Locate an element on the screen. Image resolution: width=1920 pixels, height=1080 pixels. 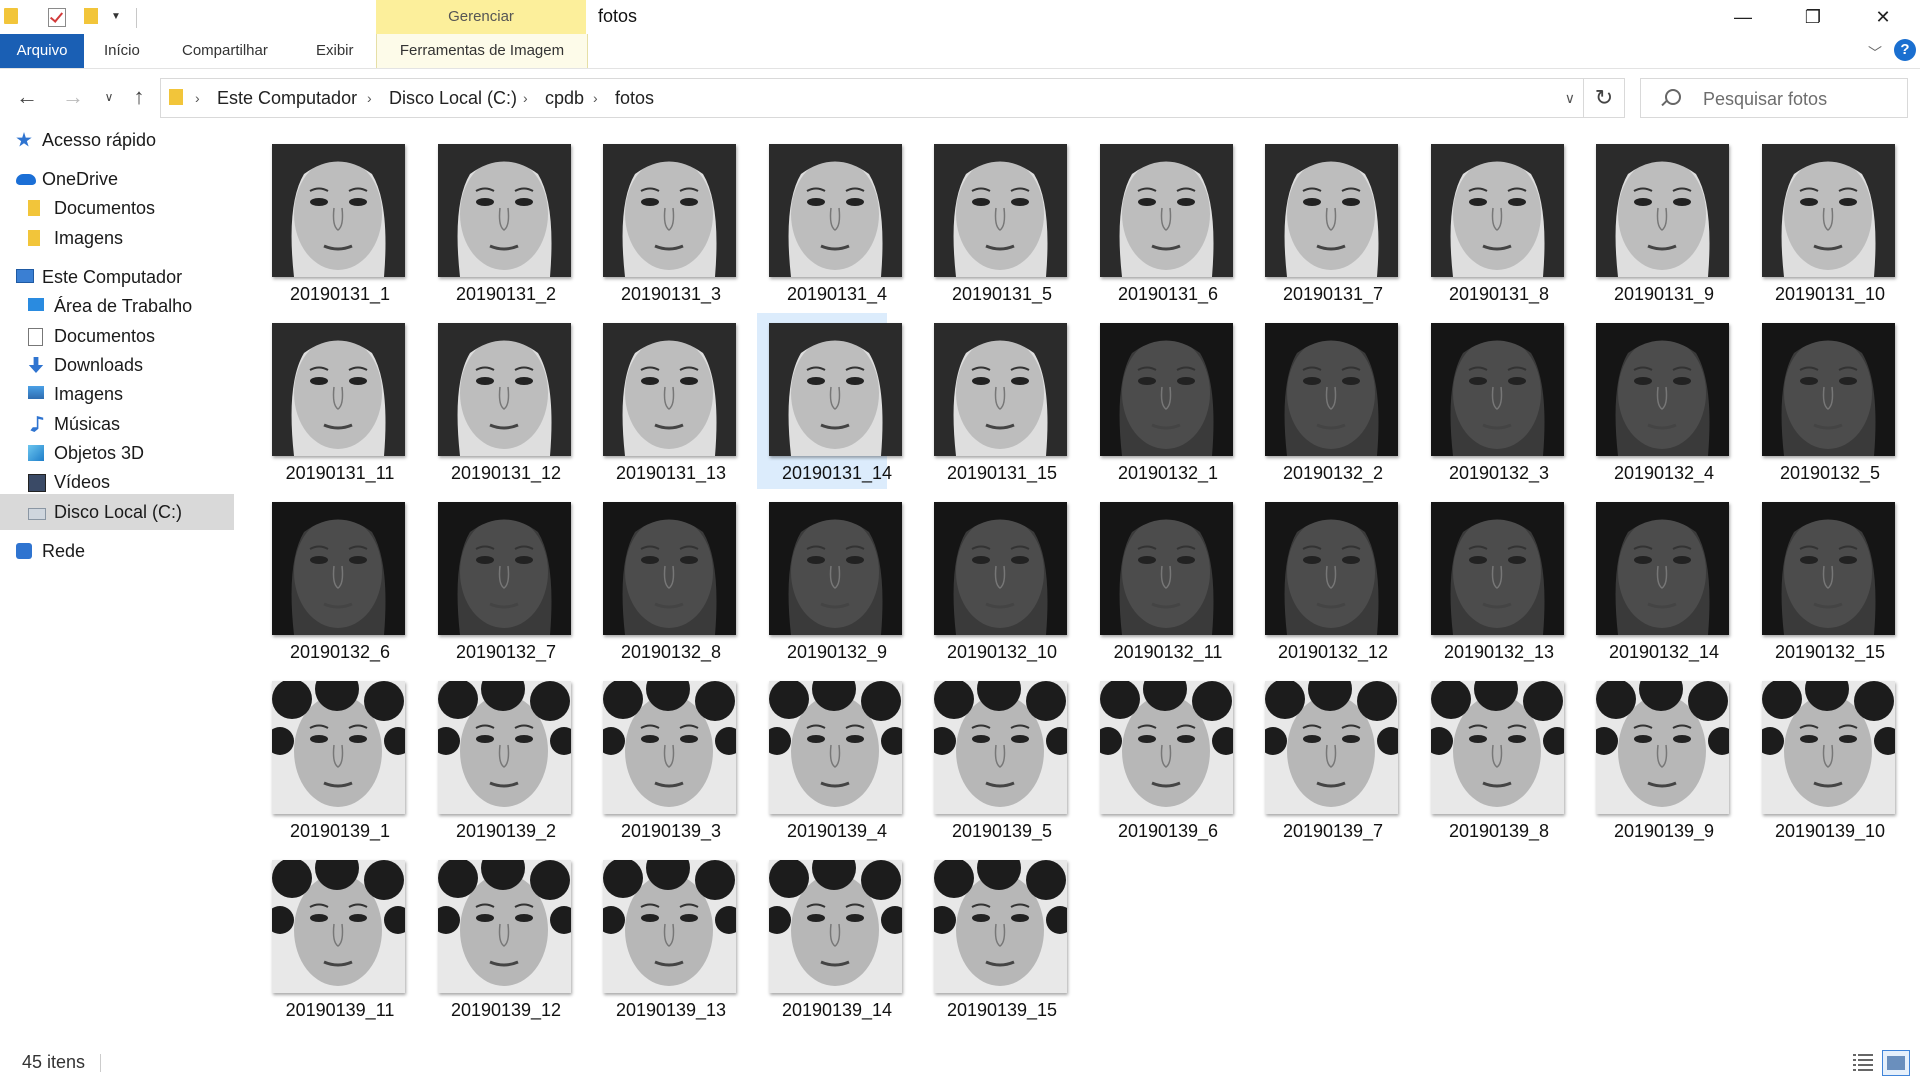
tab-exibir: Exibir is located at coordinates (335, 51).